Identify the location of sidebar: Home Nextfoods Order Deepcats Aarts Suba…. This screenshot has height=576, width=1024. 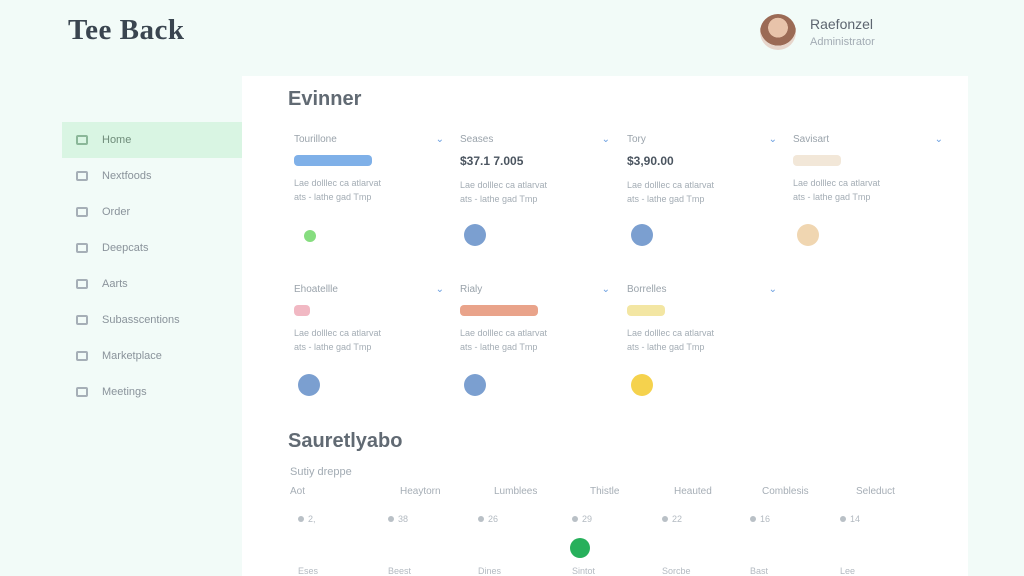
(152, 266).